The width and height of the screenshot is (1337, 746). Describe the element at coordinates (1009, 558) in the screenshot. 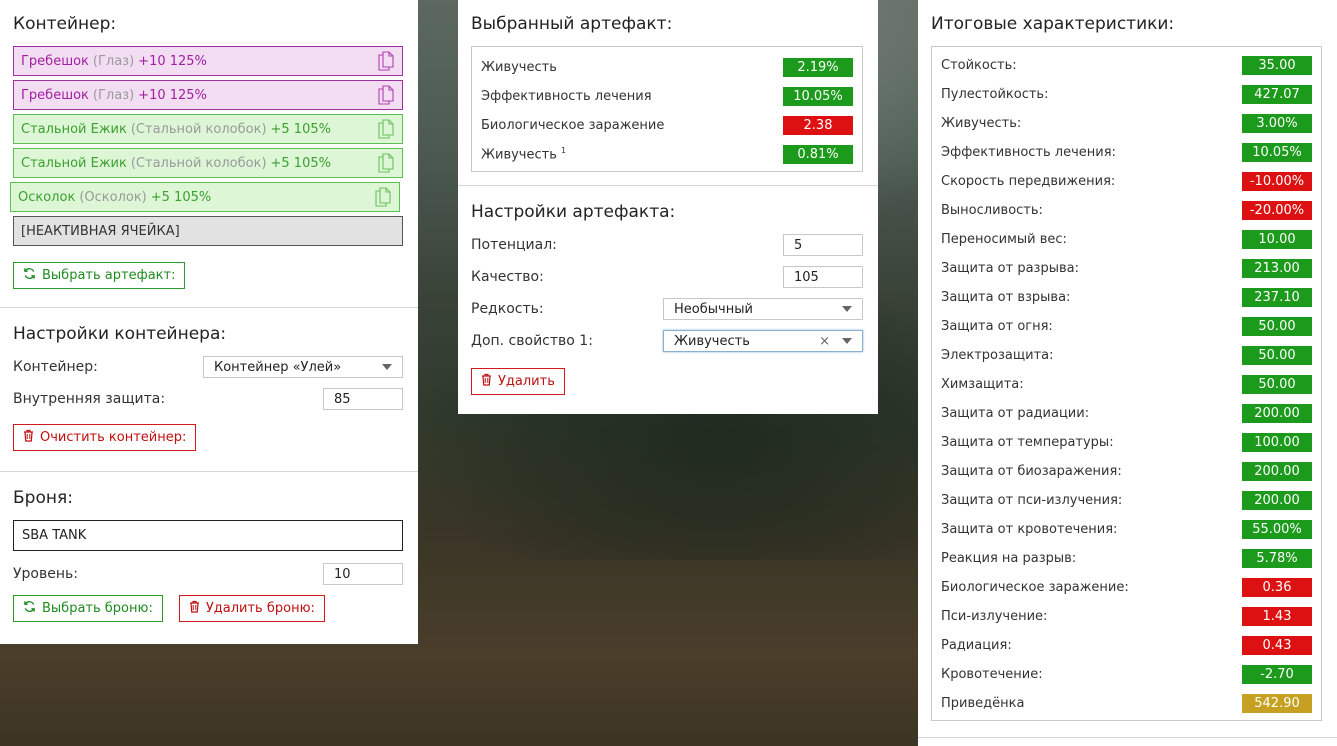

I see `stat-label: Реакция на разрыв:` at that location.